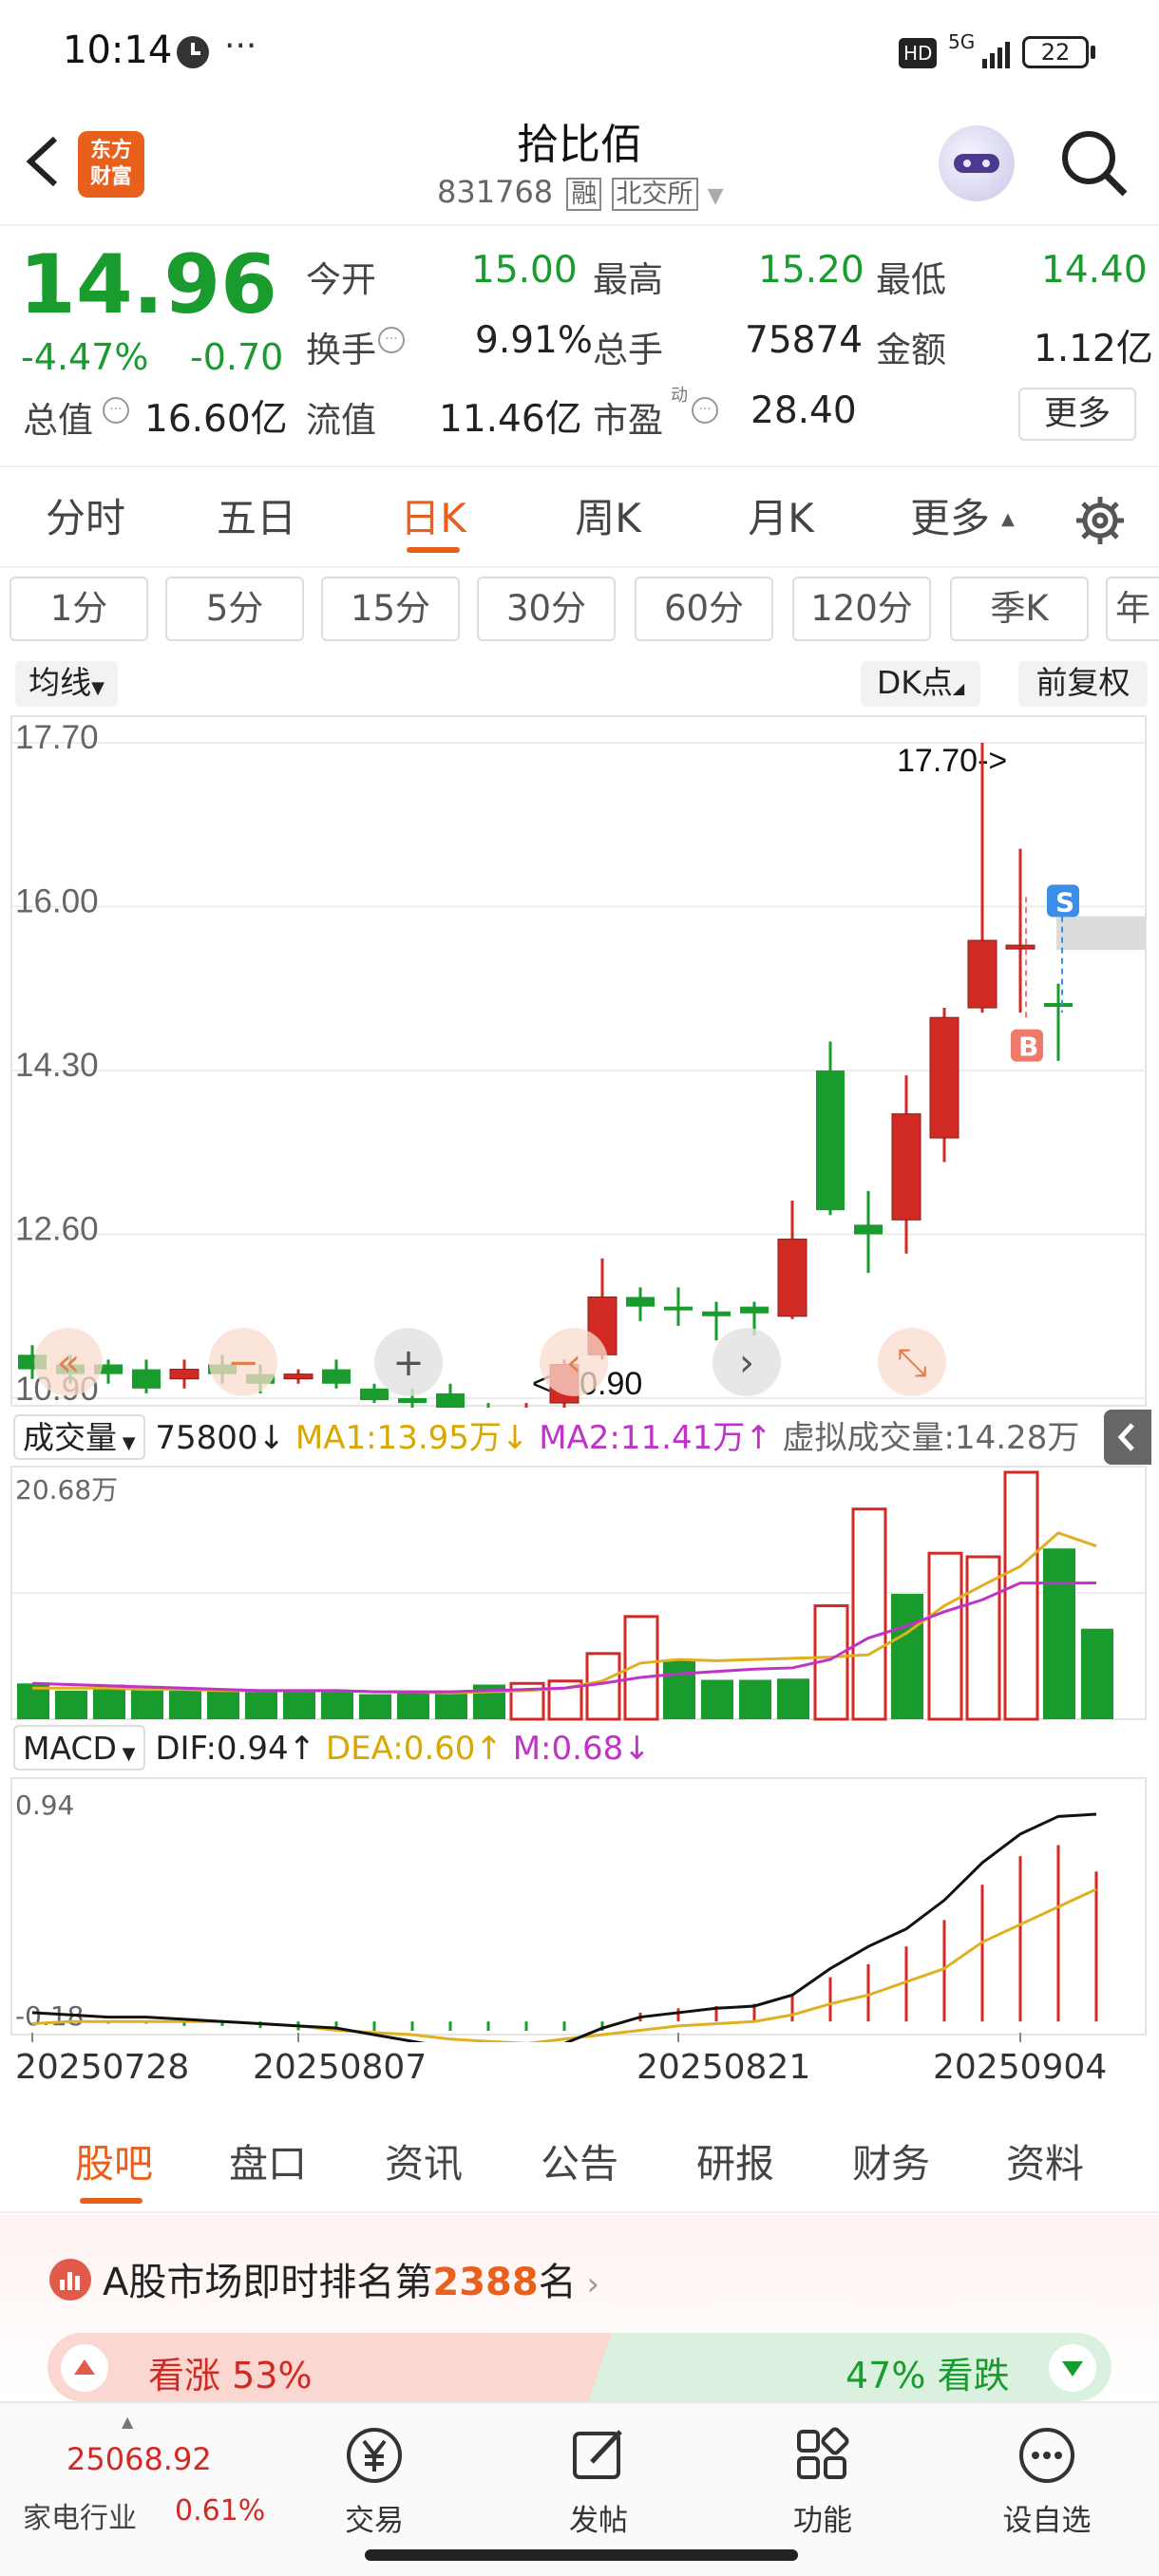  Describe the element at coordinates (546, 609) in the screenshot. I see `pill-30min: 30分` at that location.